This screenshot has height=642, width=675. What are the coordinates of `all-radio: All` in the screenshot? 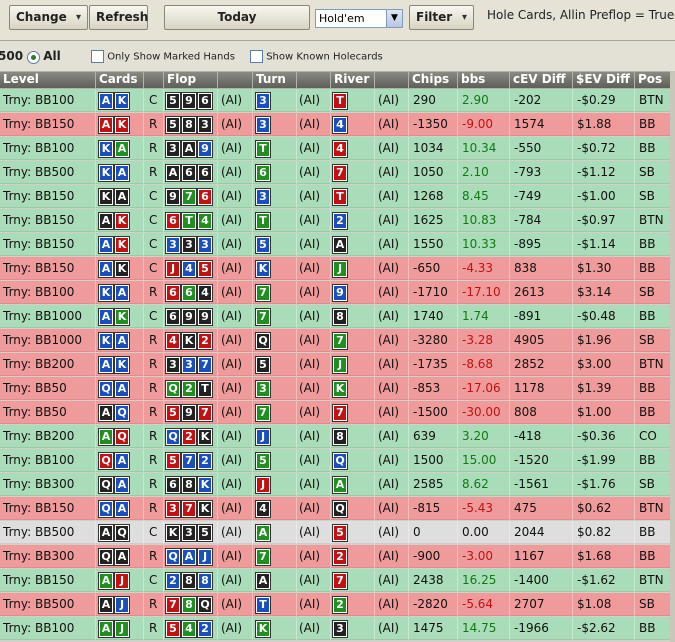 It's located at (44, 56).